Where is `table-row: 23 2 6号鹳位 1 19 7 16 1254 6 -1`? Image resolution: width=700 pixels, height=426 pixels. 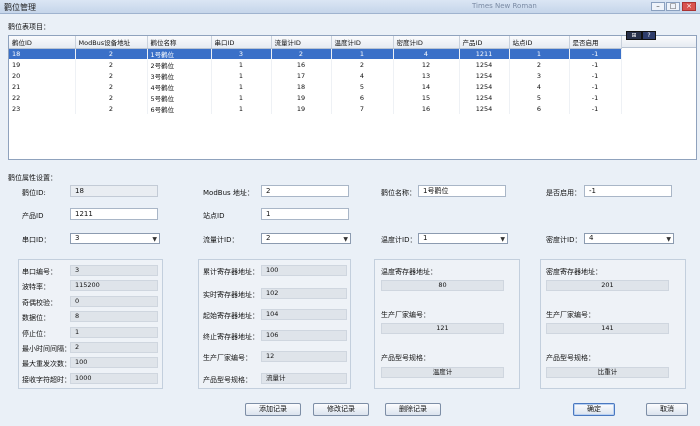 table-row: 23 2 6号鹳位 1 19 7 16 1254 6 -1 is located at coordinates (315, 108).